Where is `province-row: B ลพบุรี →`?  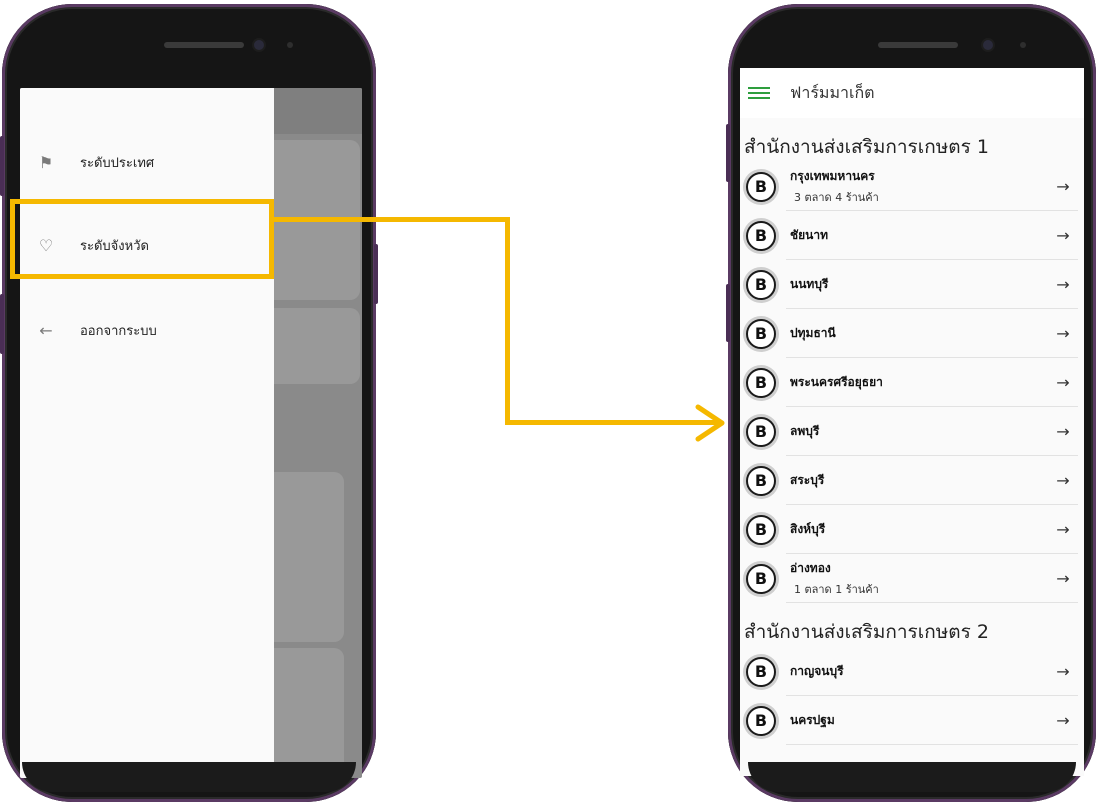 province-row: B ลพบุรี → is located at coordinates (912, 431).